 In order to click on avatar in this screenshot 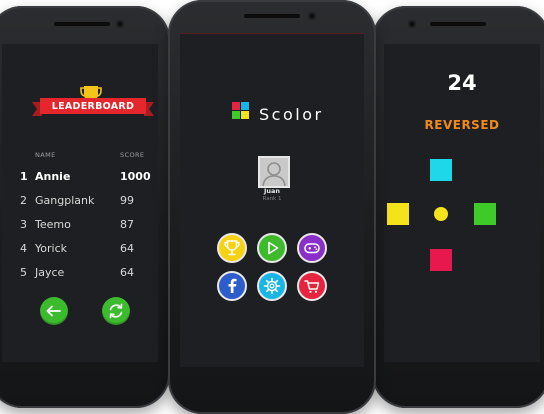, I will do `click(274, 172)`.